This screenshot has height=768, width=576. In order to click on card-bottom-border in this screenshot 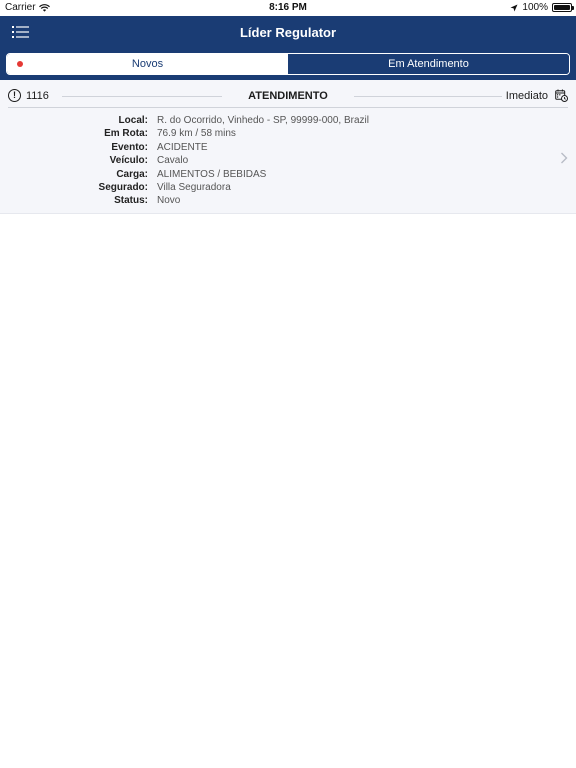, I will do `click(288, 213)`.